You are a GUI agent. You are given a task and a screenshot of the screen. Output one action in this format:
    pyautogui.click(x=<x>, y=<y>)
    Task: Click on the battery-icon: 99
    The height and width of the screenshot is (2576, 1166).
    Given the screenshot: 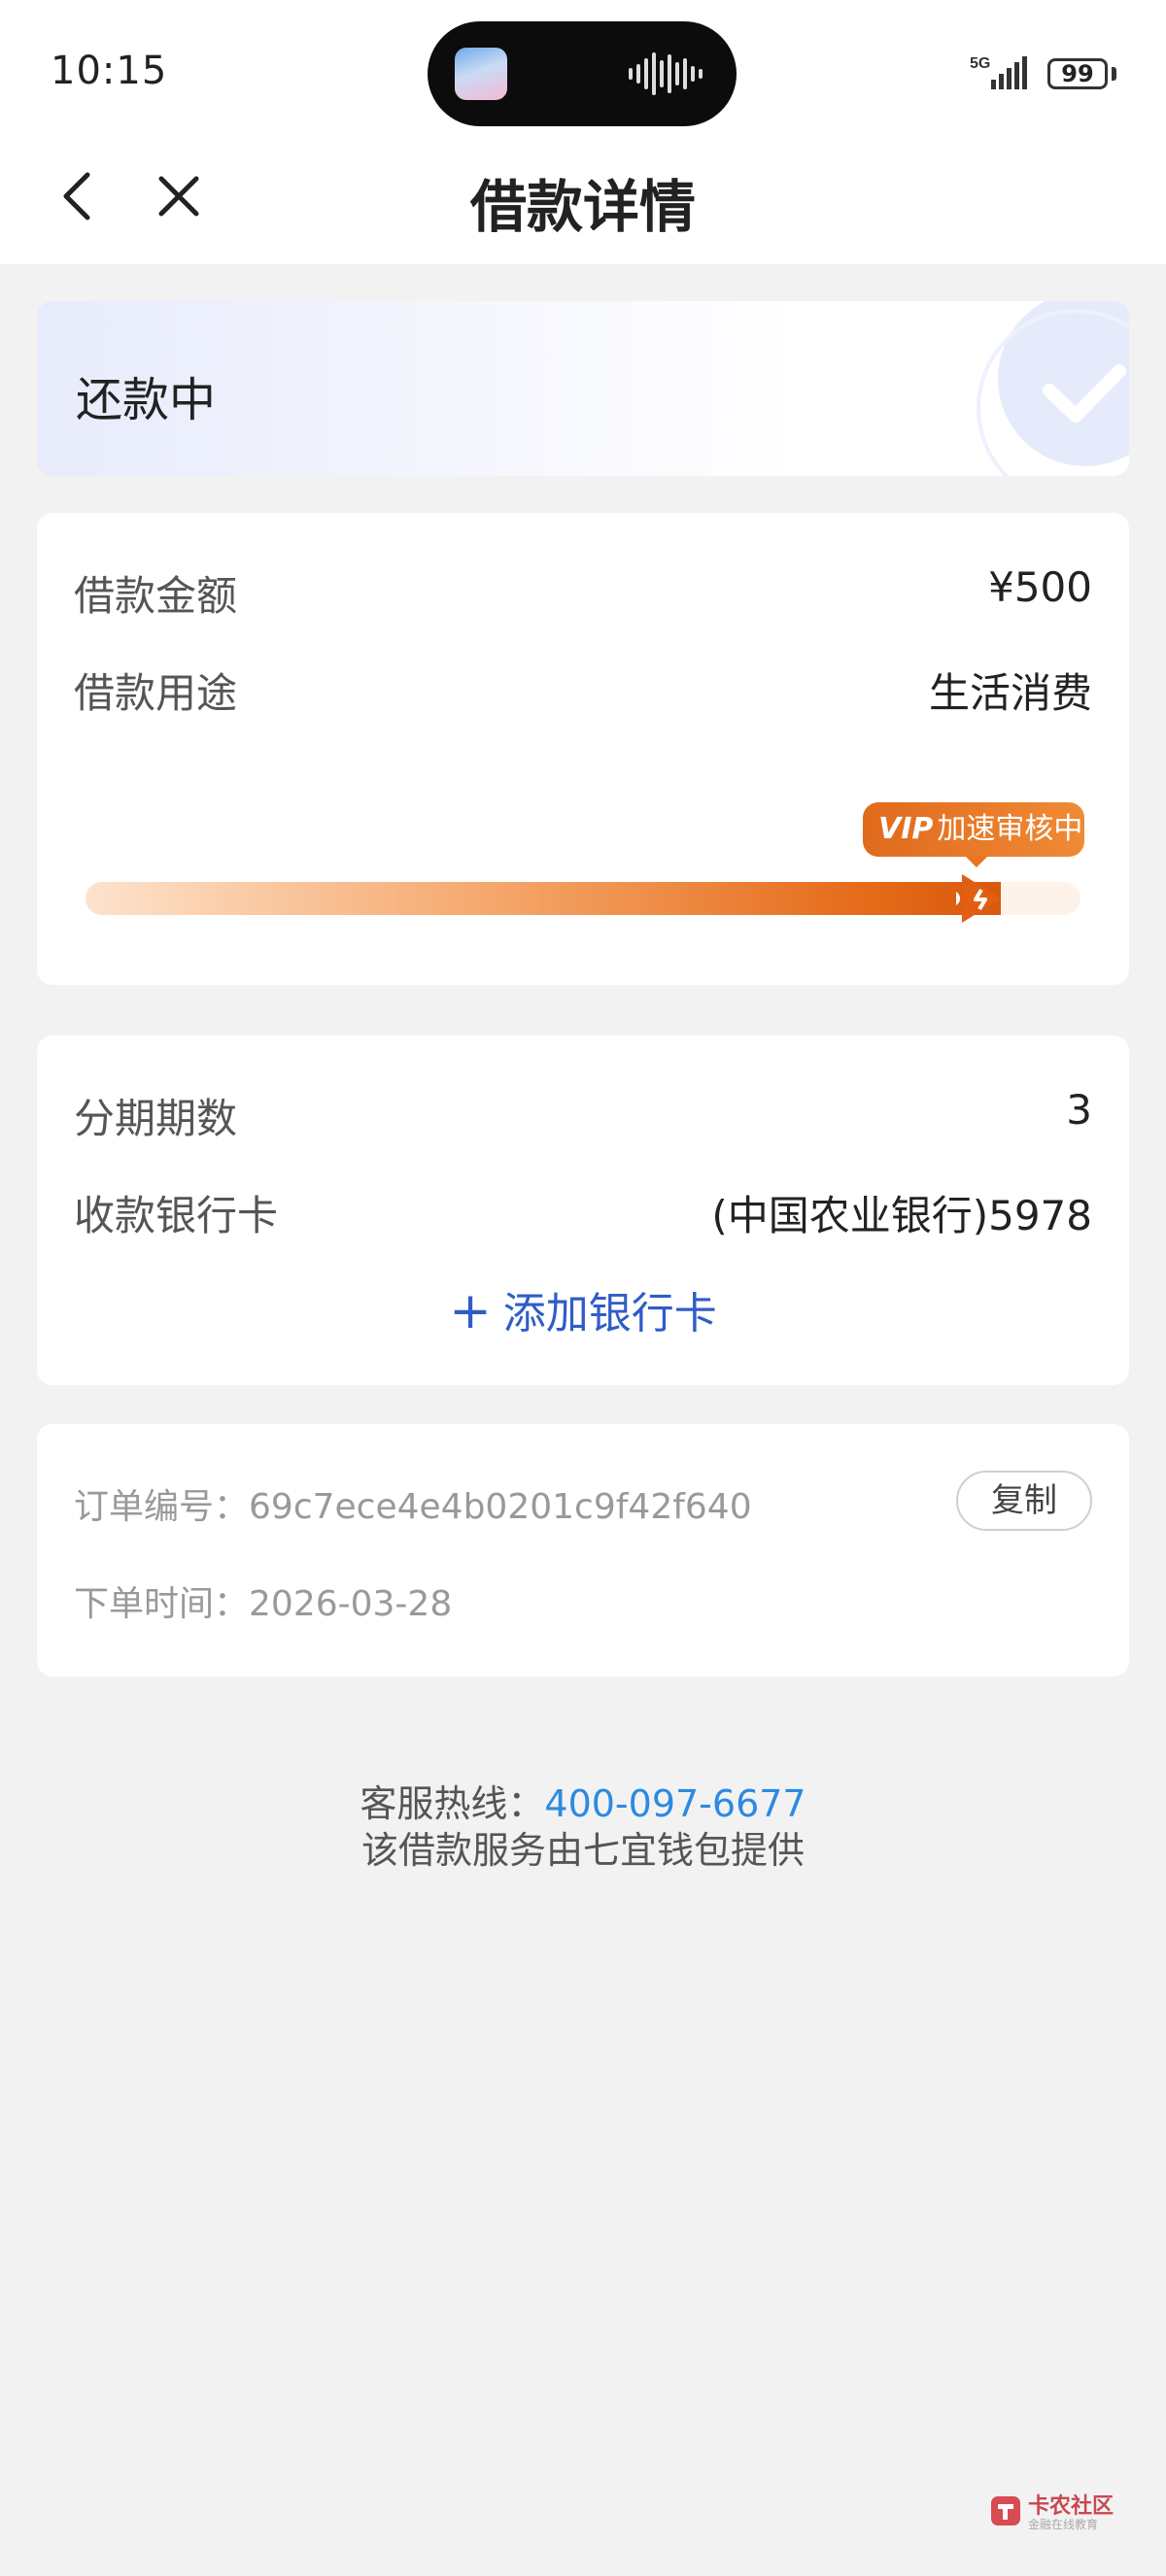 What is the action you would take?
    pyautogui.click(x=1077, y=73)
    